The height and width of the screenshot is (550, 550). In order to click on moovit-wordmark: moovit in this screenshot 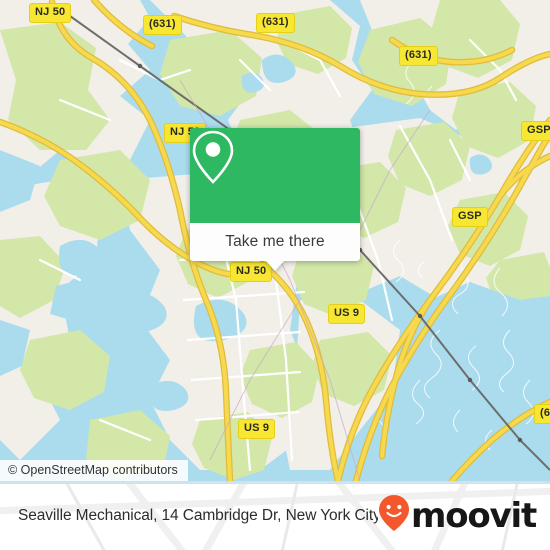, I will do `click(473, 515)`.